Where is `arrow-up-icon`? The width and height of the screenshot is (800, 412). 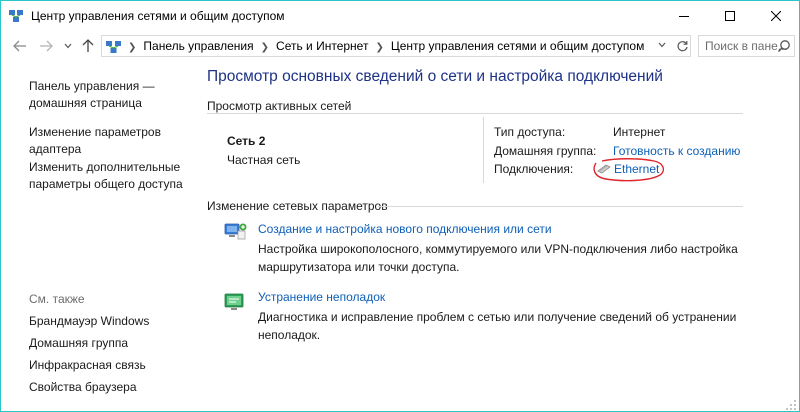 arrow-up-icon is located at coordinates (88, 45).